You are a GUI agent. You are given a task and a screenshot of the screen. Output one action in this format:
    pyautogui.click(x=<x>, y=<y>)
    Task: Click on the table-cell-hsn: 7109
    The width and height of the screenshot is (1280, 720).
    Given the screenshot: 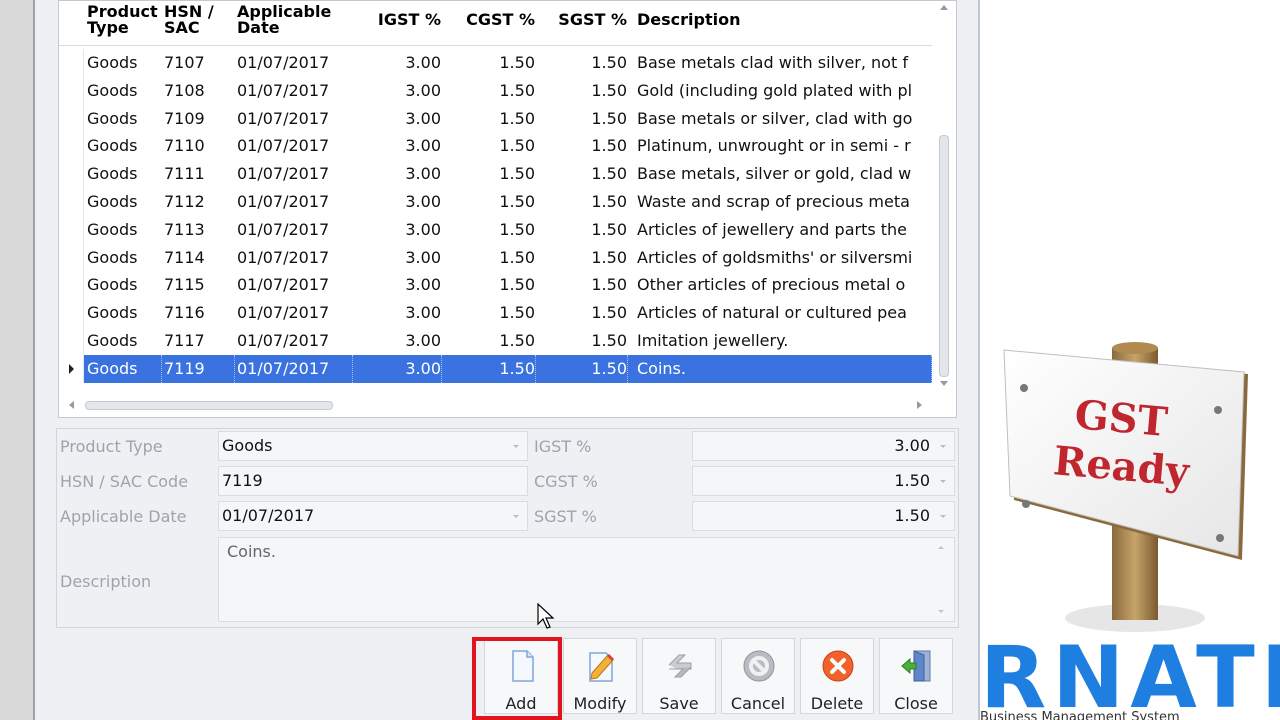 What is the action you would take?
    pyautogui.click(x=199, y=119)
    